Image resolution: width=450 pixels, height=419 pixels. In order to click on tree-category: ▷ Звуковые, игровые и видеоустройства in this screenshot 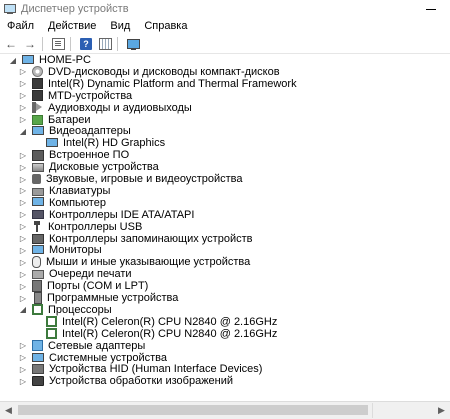, I will do `click(130, 179)`.